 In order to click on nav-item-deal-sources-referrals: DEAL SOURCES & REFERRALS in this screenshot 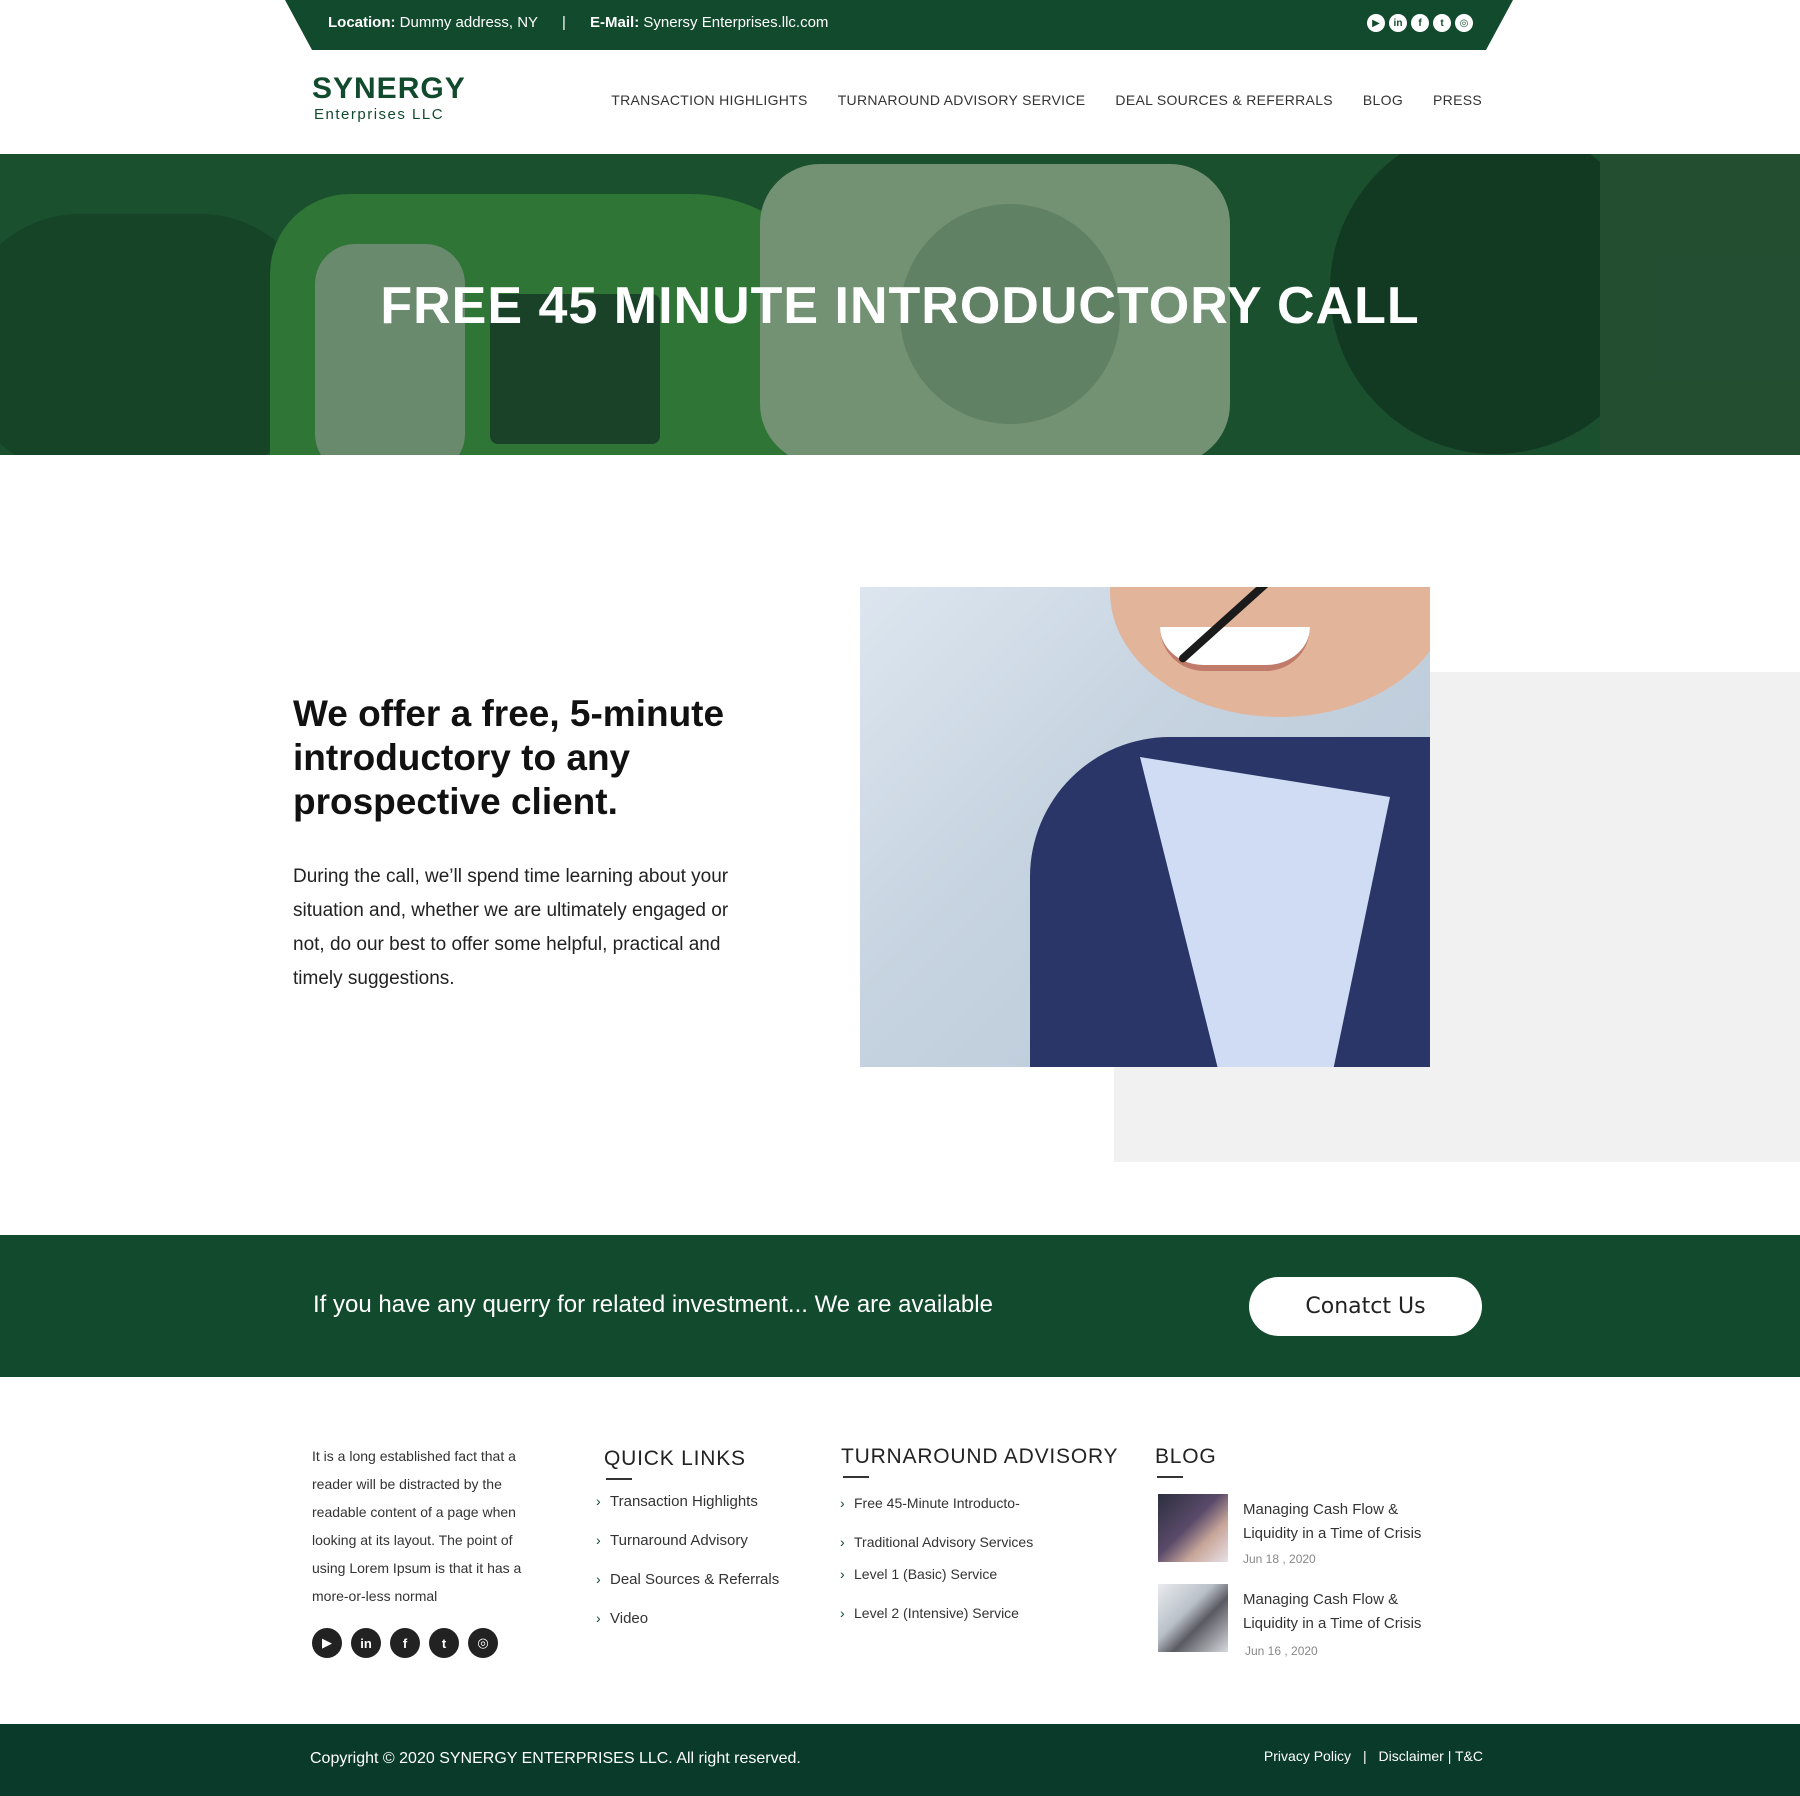, I will do `click(1224, 100)`.